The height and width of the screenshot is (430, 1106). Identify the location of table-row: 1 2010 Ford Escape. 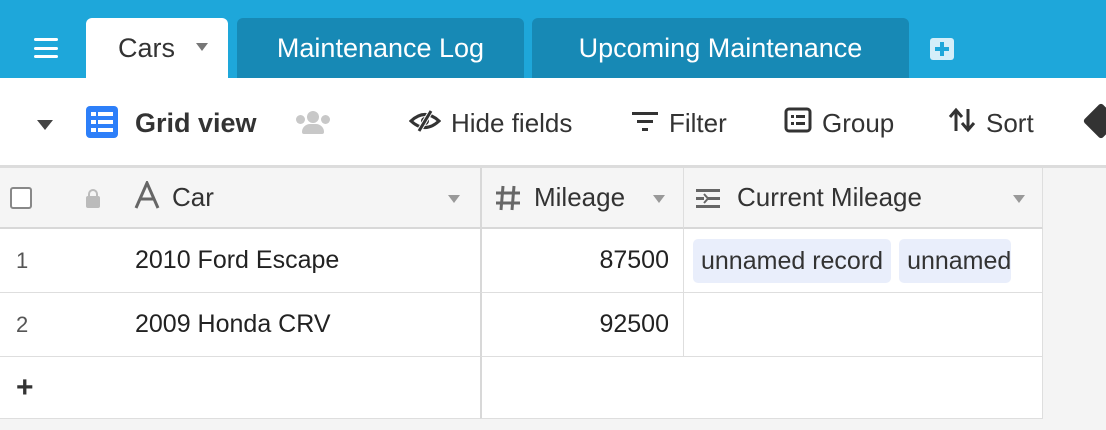
(240, 261).